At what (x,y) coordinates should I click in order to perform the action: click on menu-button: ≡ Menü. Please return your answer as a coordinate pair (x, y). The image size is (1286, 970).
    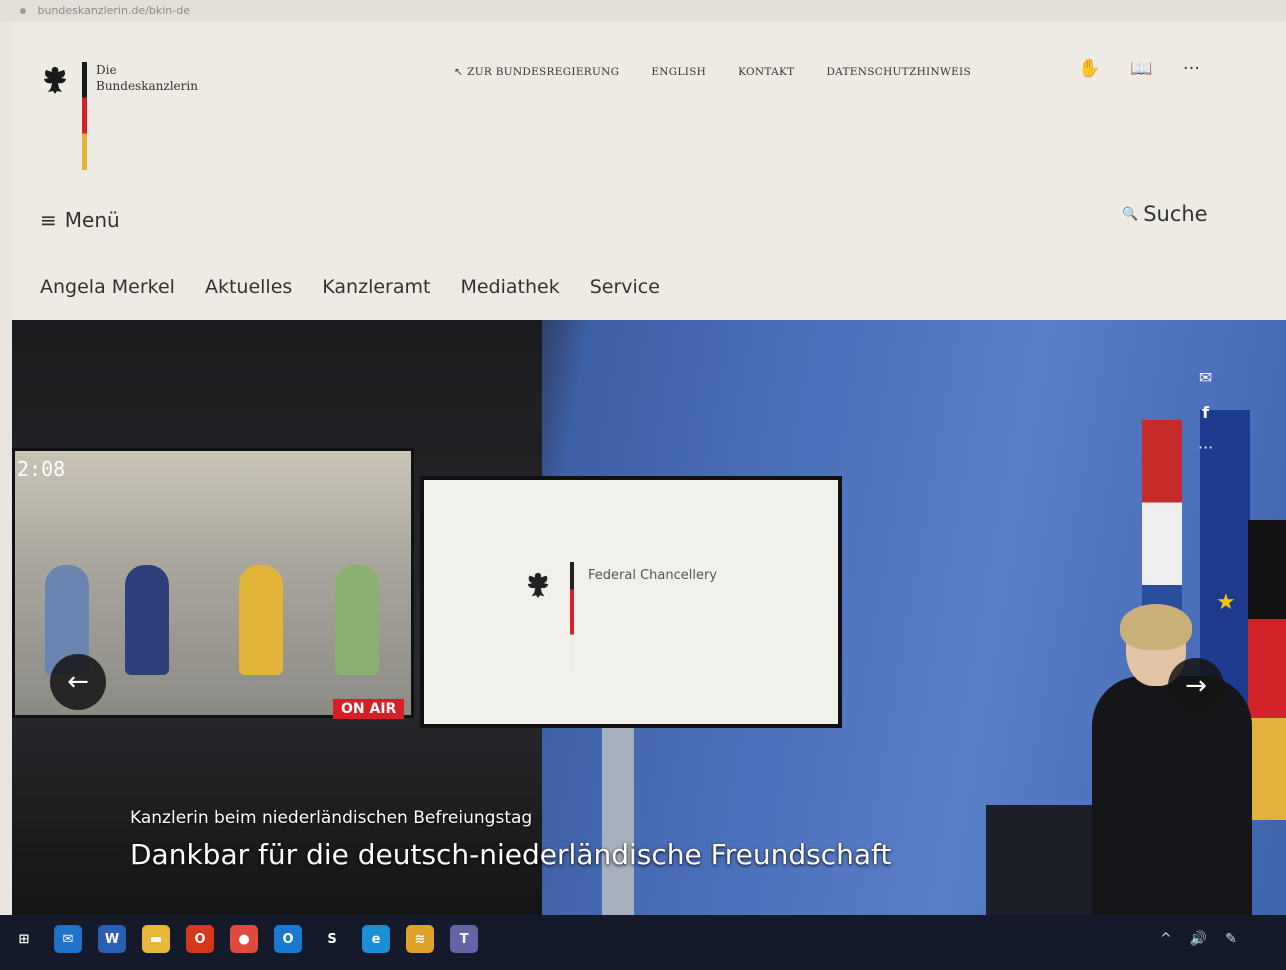
    Looking at the image, I should click on (80, 220).